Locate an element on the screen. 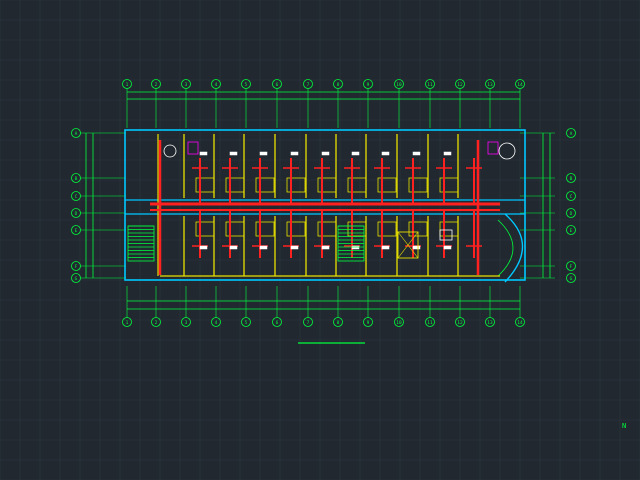  stairs is located at coordinates (246, 243).